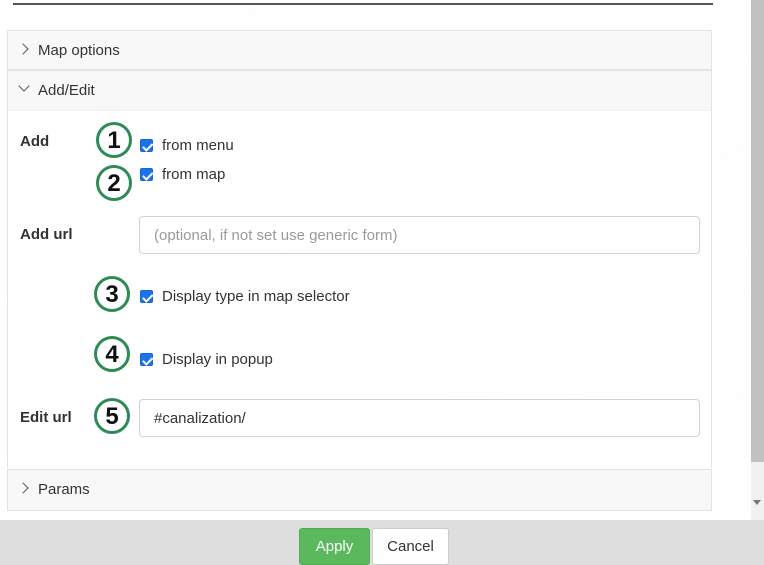  What do you see at coordinates (114, 140) in the screenshot?
I see `marker-1: 1` at bounding box center [114, 140].